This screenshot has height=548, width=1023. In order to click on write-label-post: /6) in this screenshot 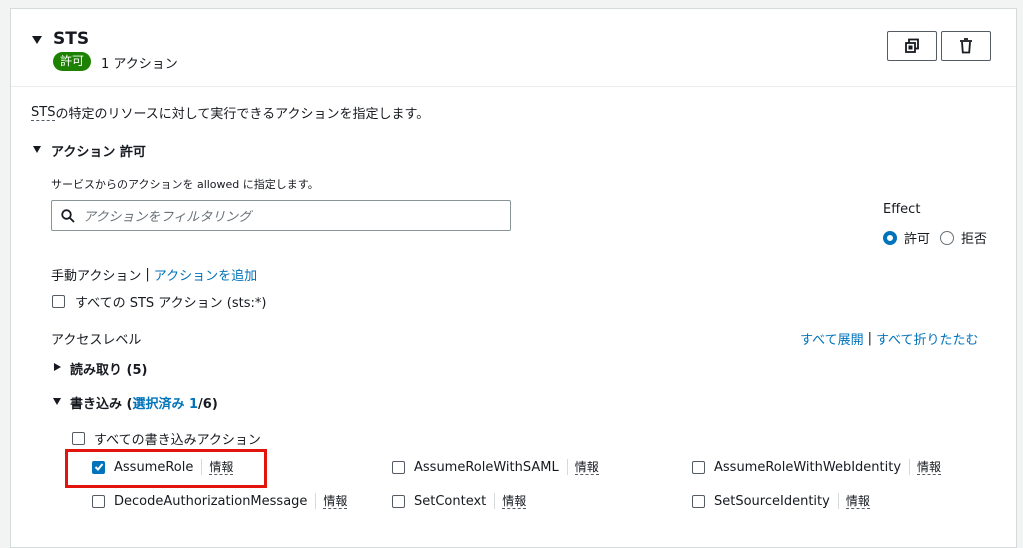, I will do `click(208, 404)`.